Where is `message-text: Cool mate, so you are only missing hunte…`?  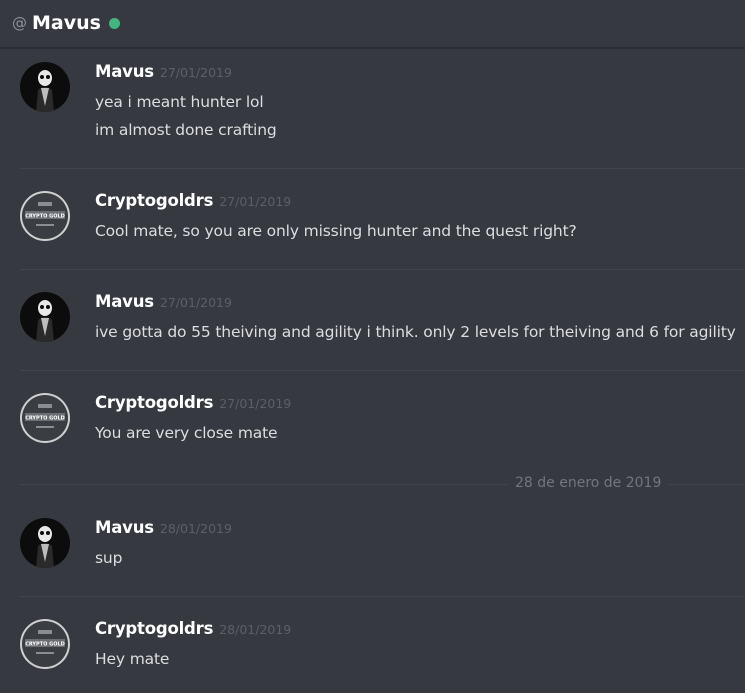
message-text: Cool mate, so you are only missing hunte… is located at coordinates (336, 231).